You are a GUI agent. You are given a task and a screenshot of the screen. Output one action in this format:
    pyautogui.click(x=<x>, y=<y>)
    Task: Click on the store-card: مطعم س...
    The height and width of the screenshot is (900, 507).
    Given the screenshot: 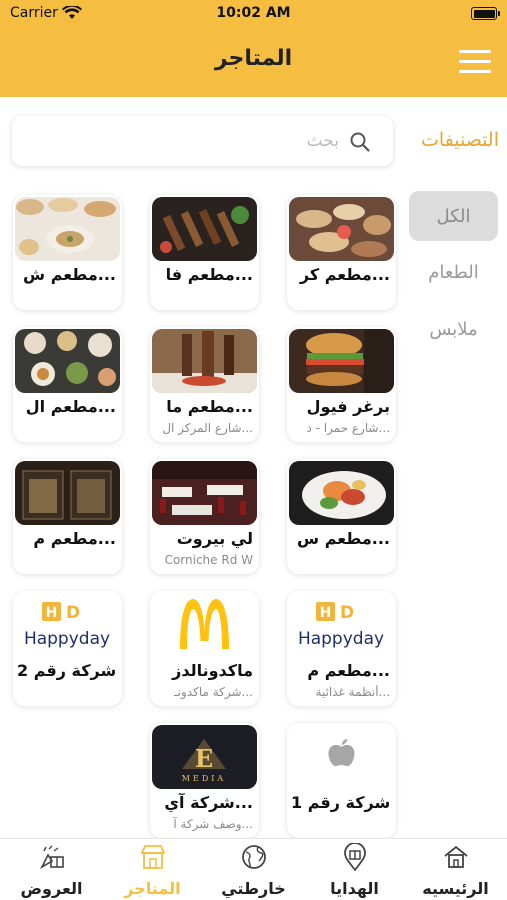 What is the action you would take?
    pyautogui.click(x=341, y=516)
    